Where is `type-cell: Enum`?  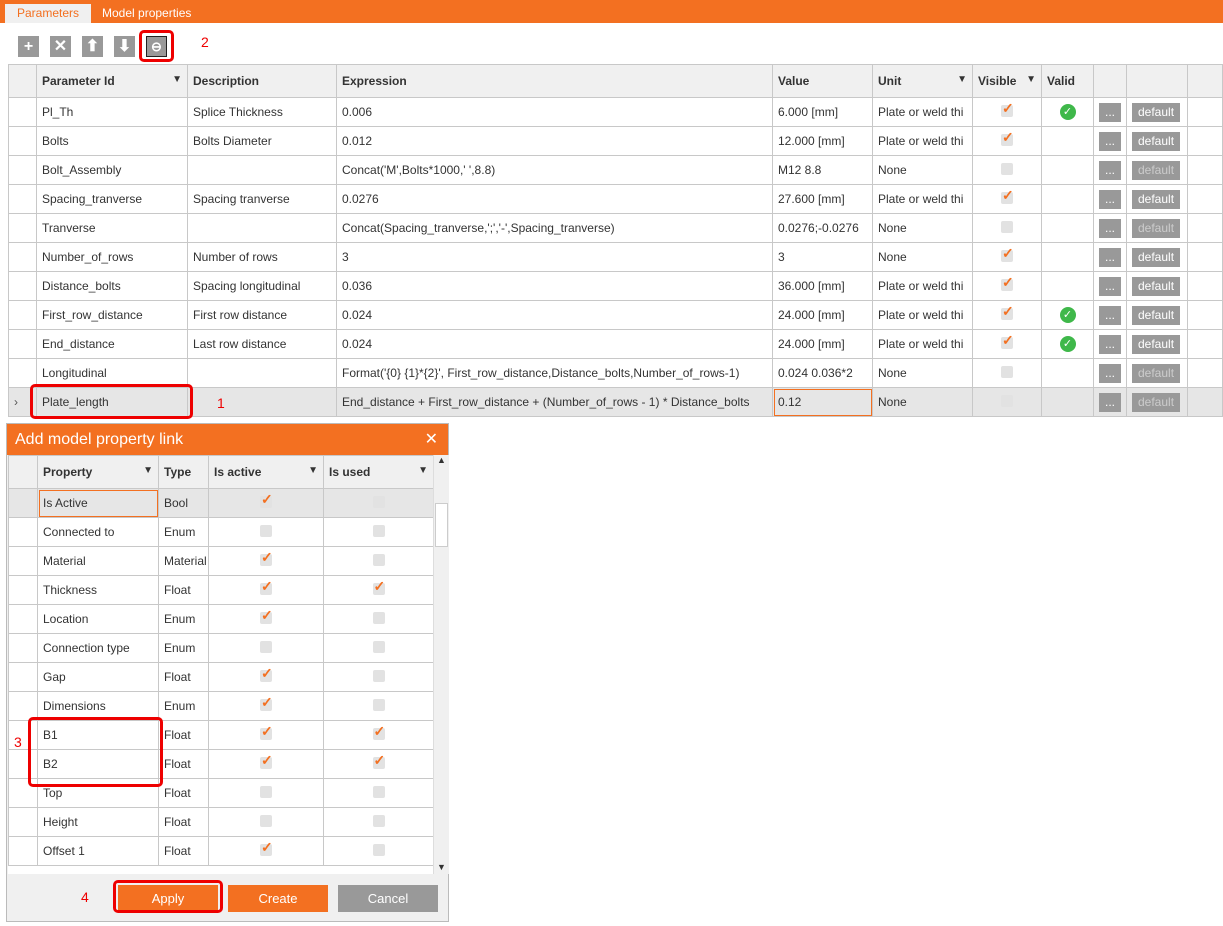 type-cell: Enum is located at coordinates (183, 619).